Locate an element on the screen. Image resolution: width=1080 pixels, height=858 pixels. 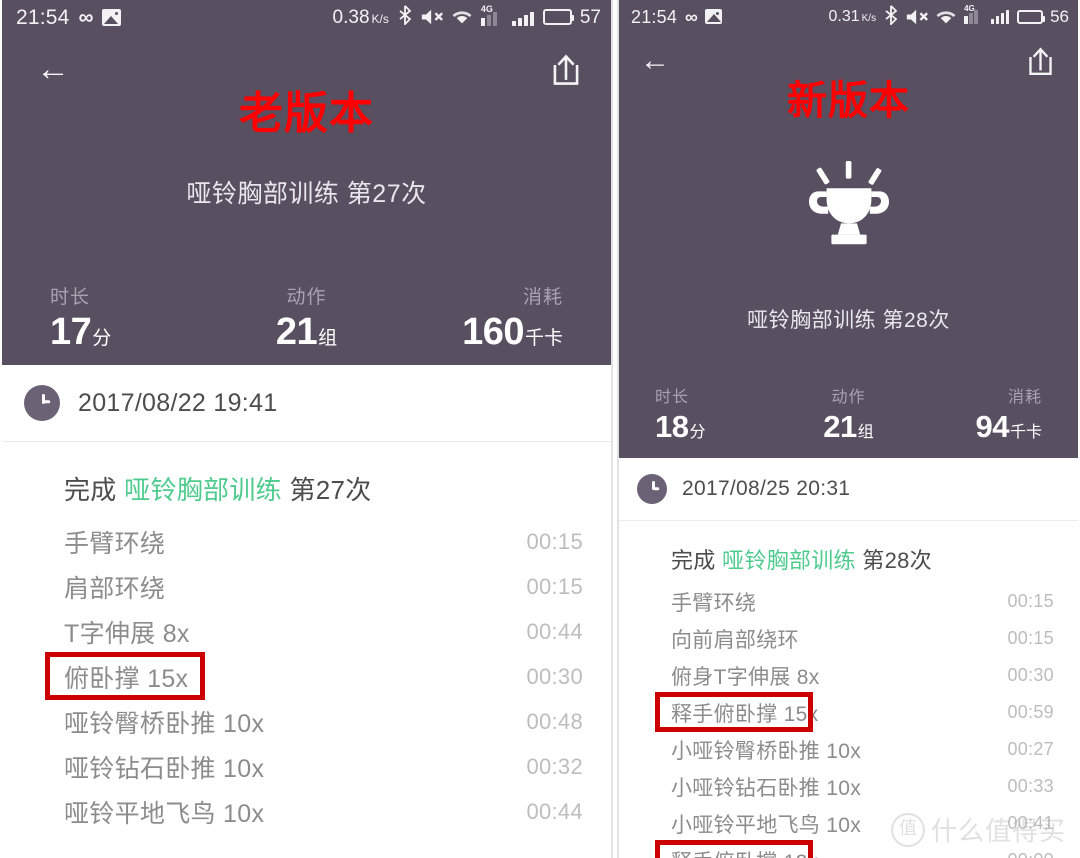
stat-item: 动作 21组 is located at coordinates (306, 316).